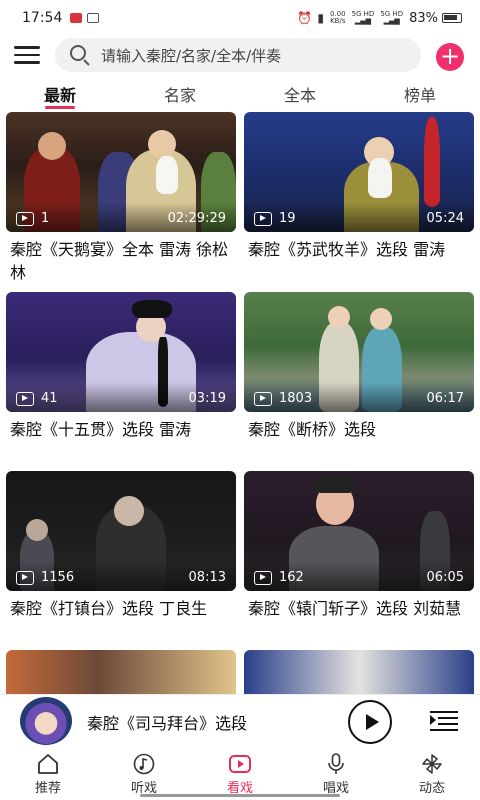 Image resolution: width=480 pixels, height=800 pixels. What do you see at coordinates (47, 788) in the screenshot?
I see `nav-label: 推荐` at bounding box center [47, 788].